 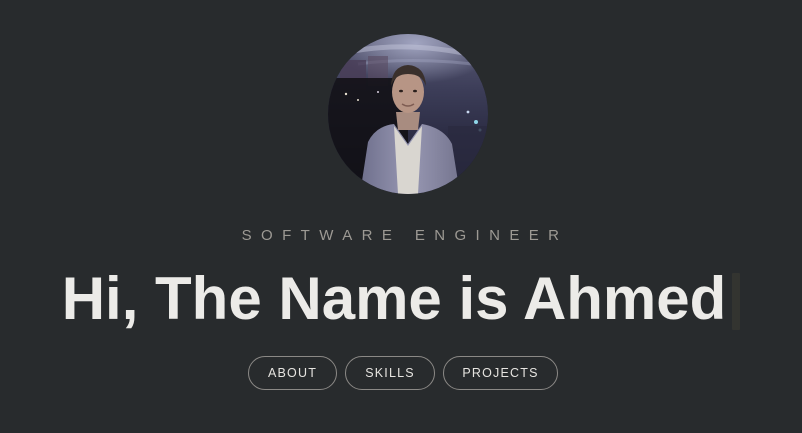 I want to click on section-nav: ABOUT SKILLS PROJECTS, so click(x=401, y=373).